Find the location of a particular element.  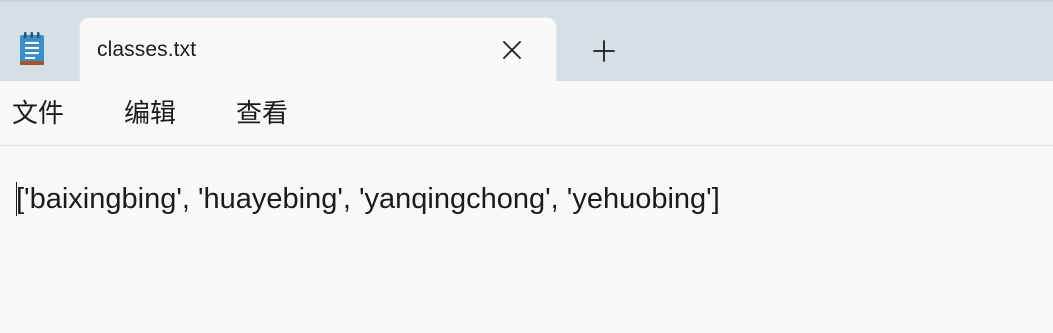

tab-title: classes.txt is located at coordinates (147, 49).